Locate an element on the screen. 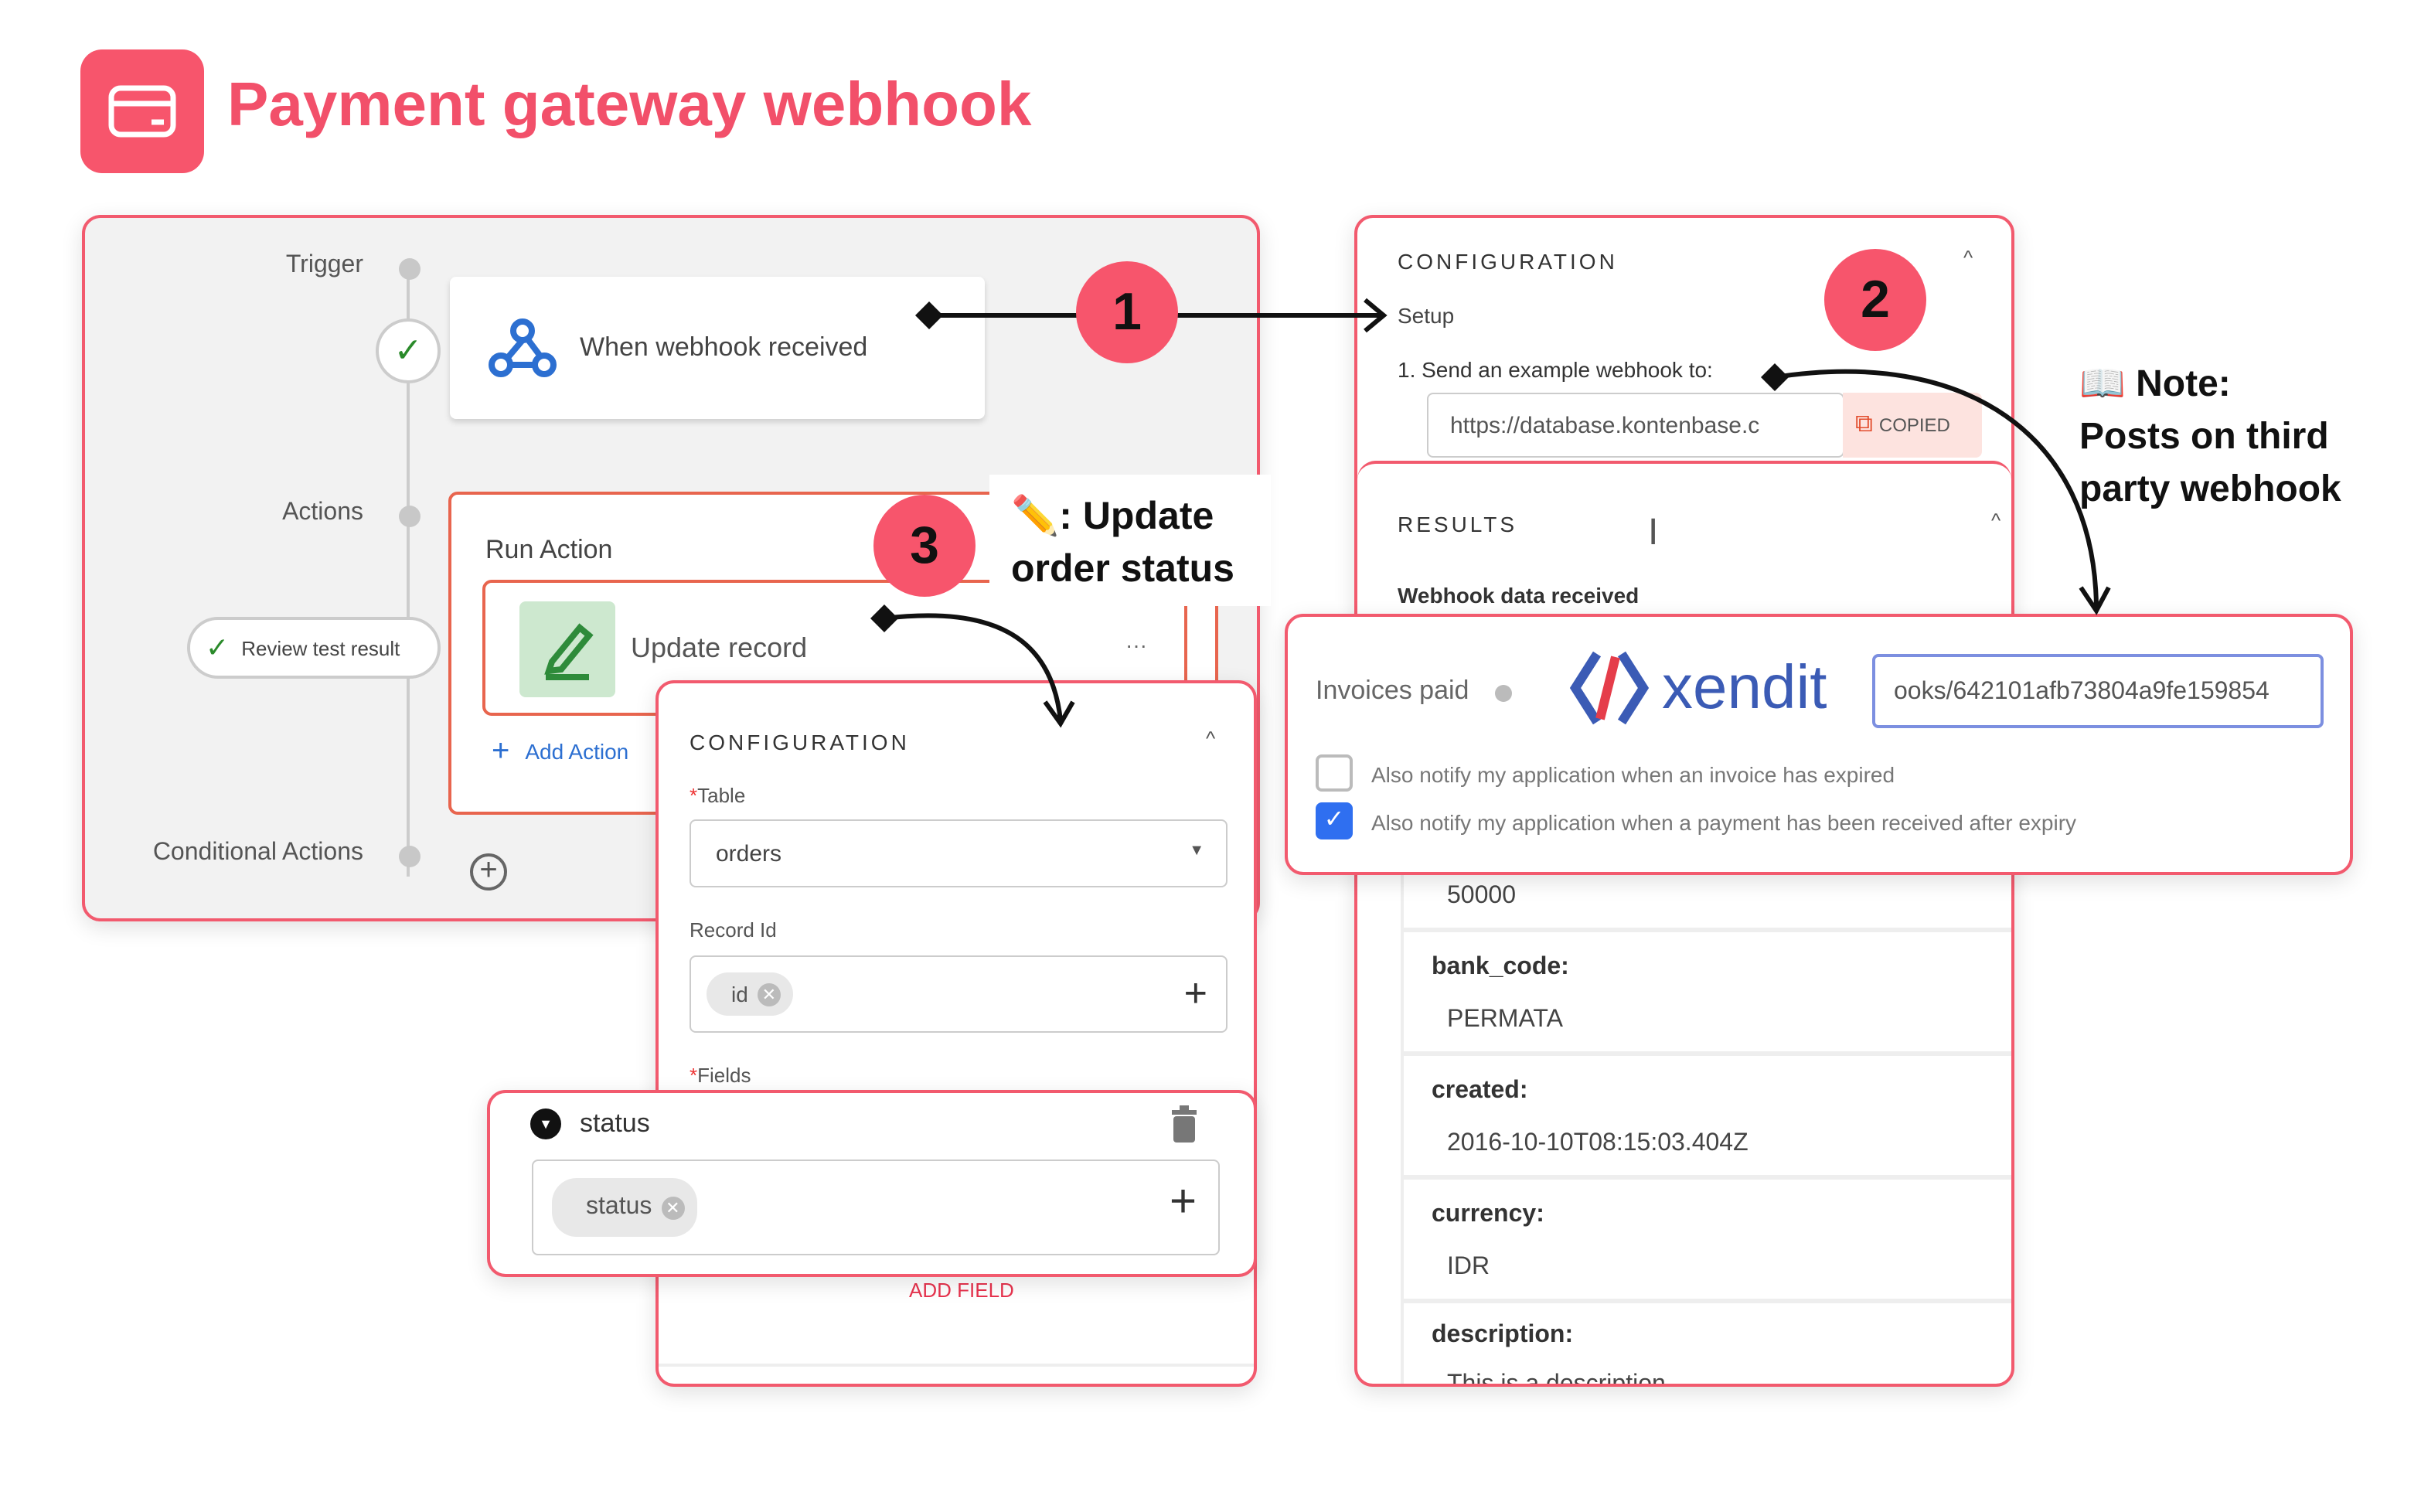 The width and height of the screenshot is (2421, 1512). page-title: Payment gateway webhook is located at coordinates (629, 105).